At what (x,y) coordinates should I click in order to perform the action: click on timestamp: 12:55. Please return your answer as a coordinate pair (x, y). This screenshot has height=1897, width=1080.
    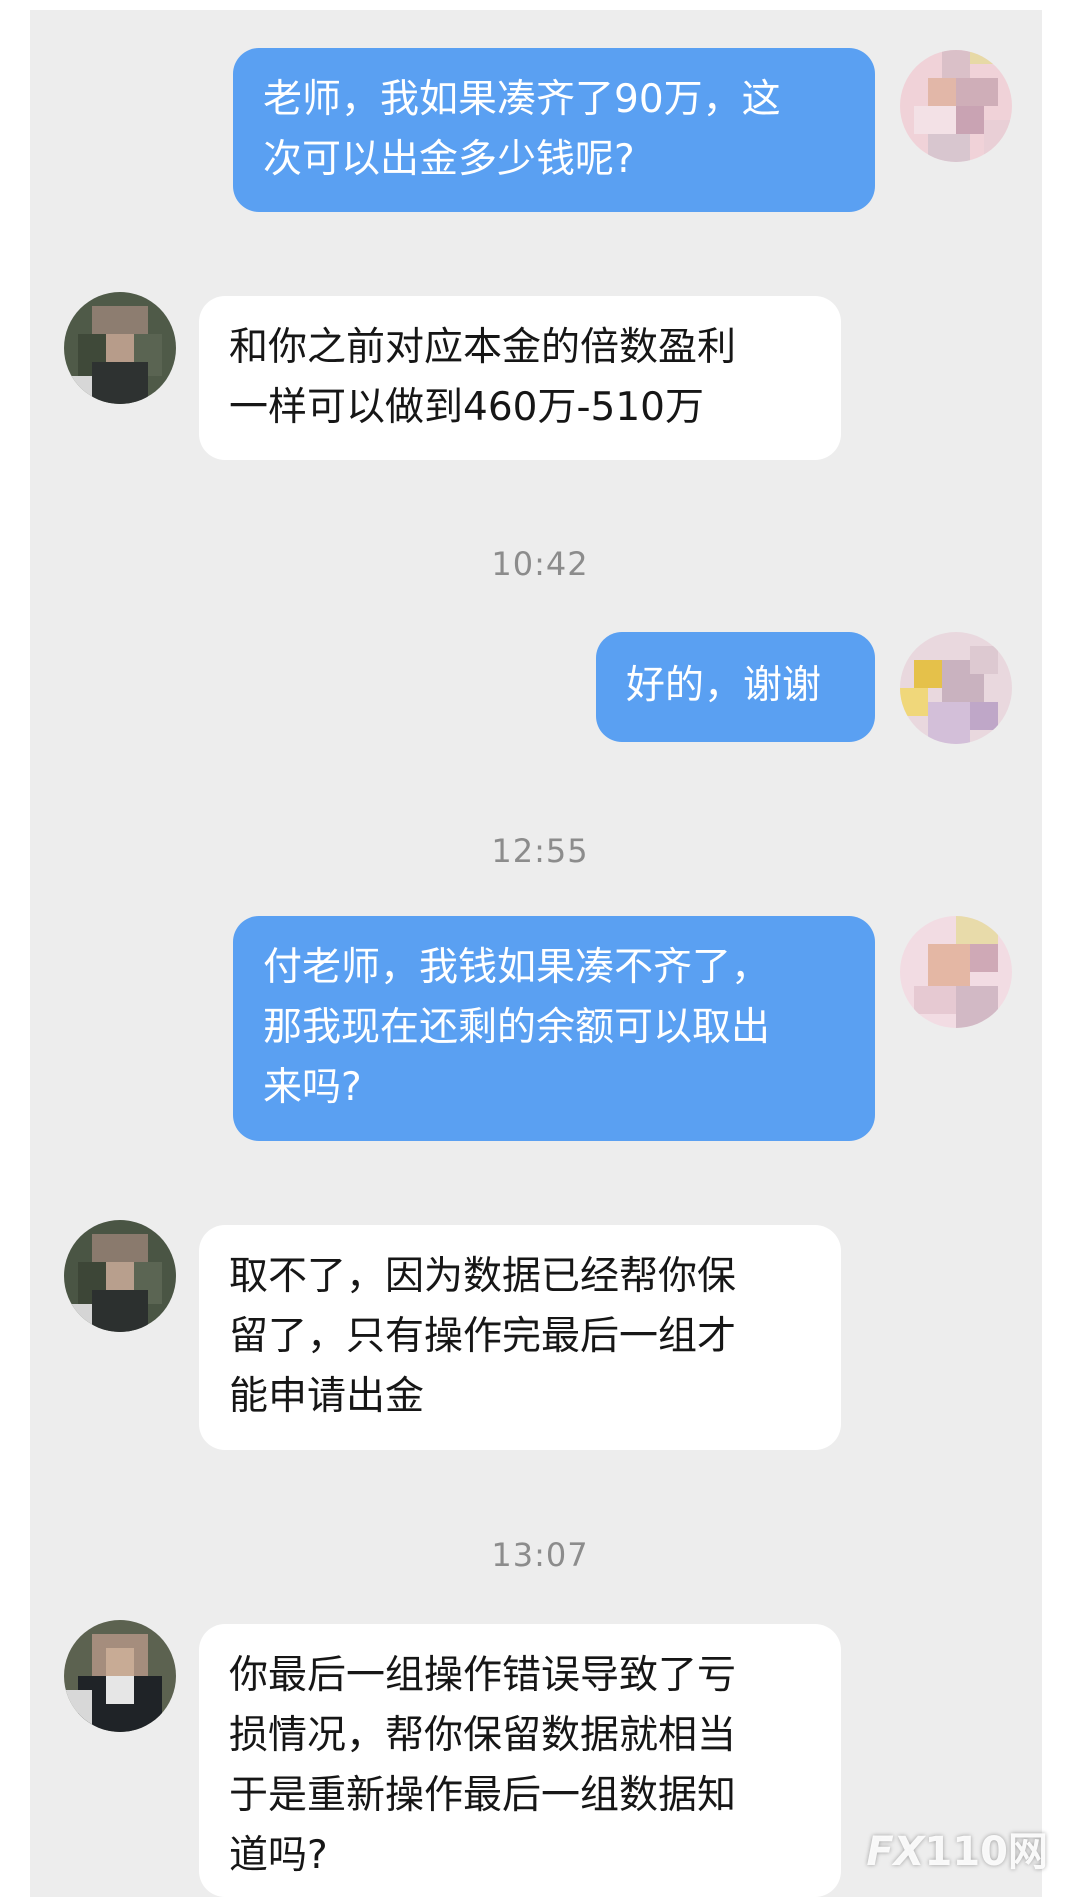
    Looking at the image, I should click on (540, 851).